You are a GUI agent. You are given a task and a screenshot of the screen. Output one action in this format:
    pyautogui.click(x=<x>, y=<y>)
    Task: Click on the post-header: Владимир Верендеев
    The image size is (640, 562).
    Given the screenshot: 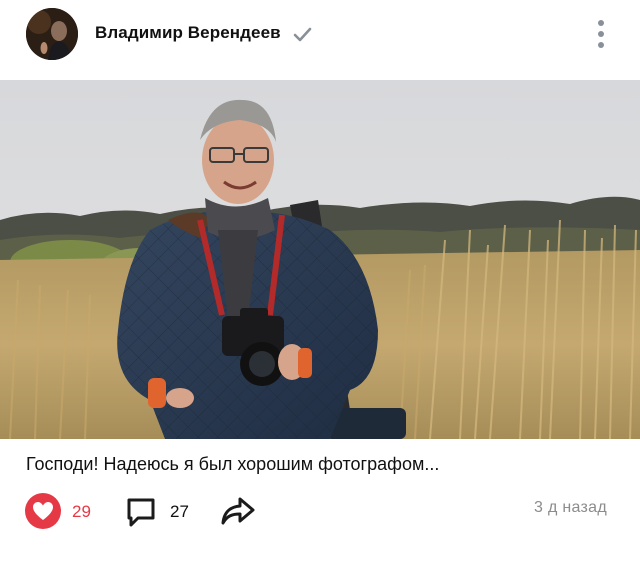 What is the action you would take?
    pyautogui.click(x=320, y=35)
    